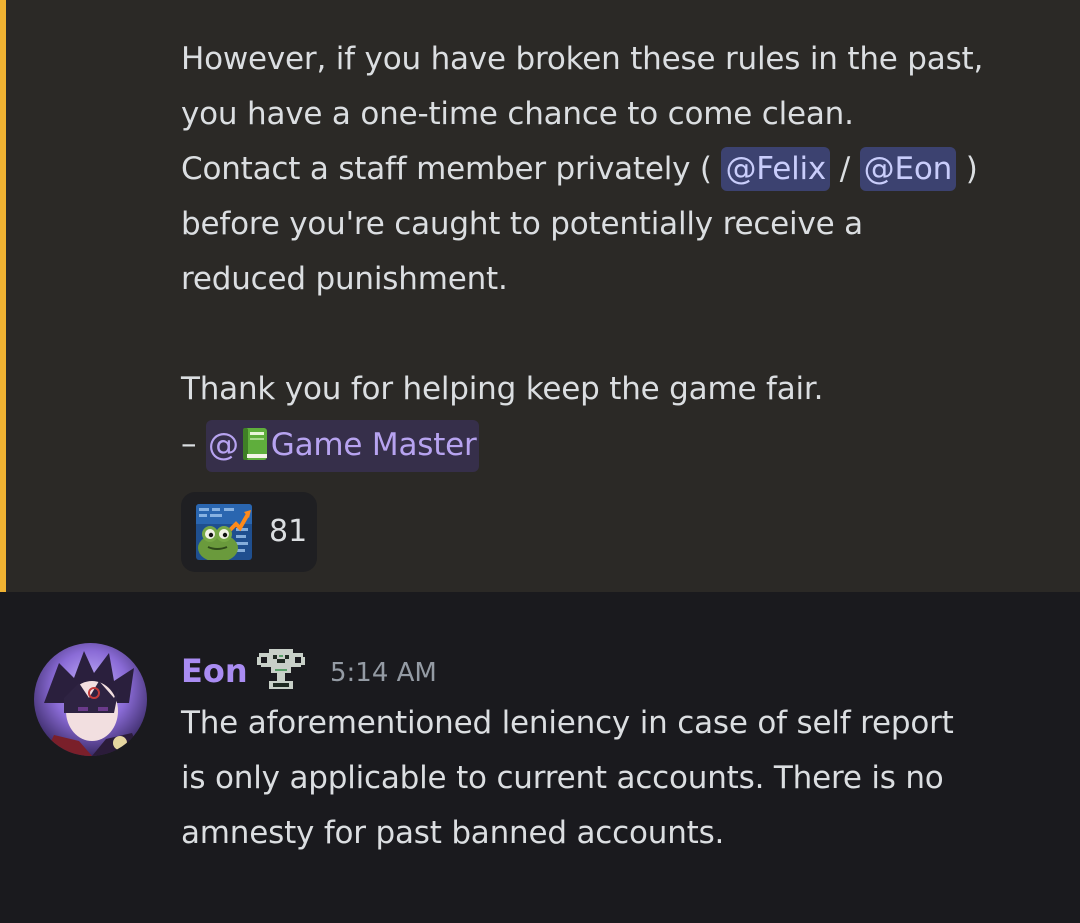  Describe the element at coordinates (373, 444) in the screenshot. I see `role-name: Game Master` at that location.